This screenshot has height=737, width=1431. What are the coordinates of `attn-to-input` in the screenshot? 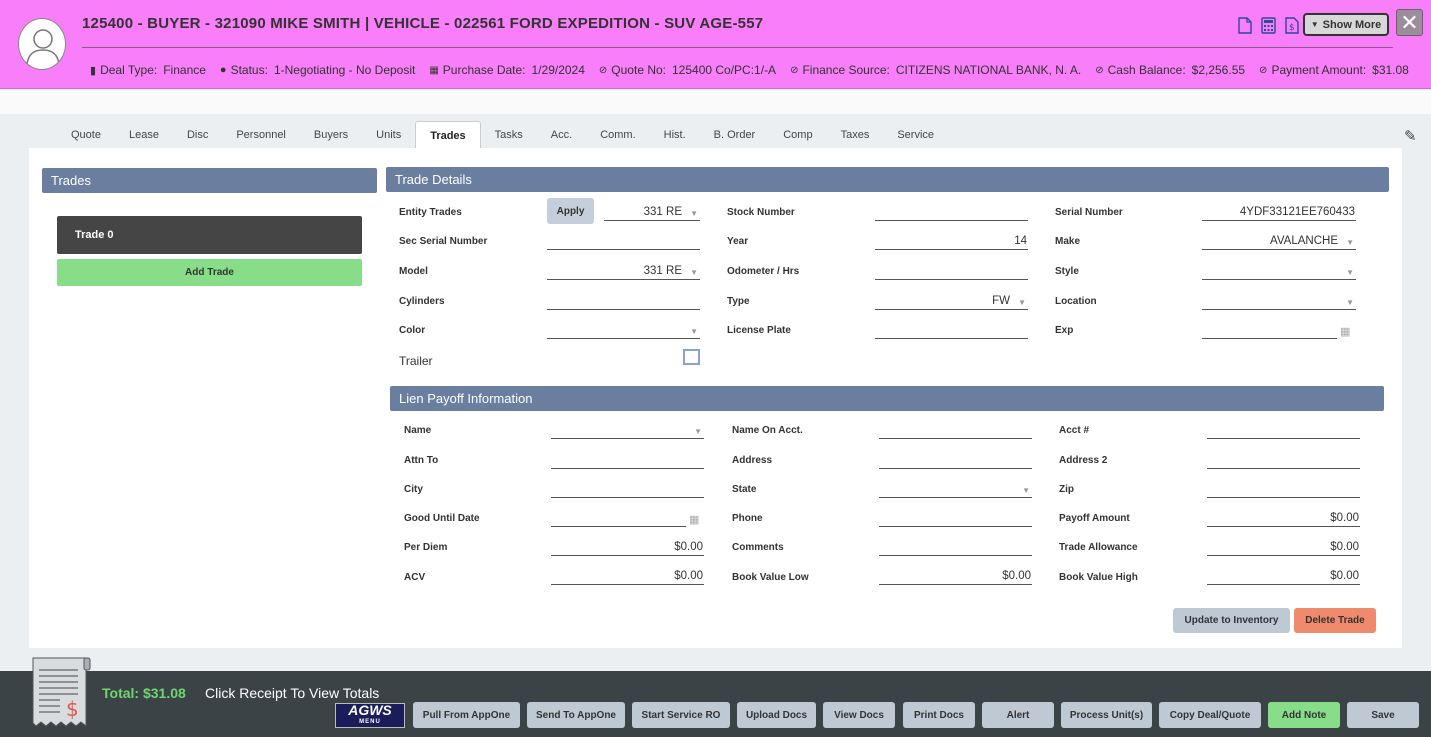 It's located at (627, 460).